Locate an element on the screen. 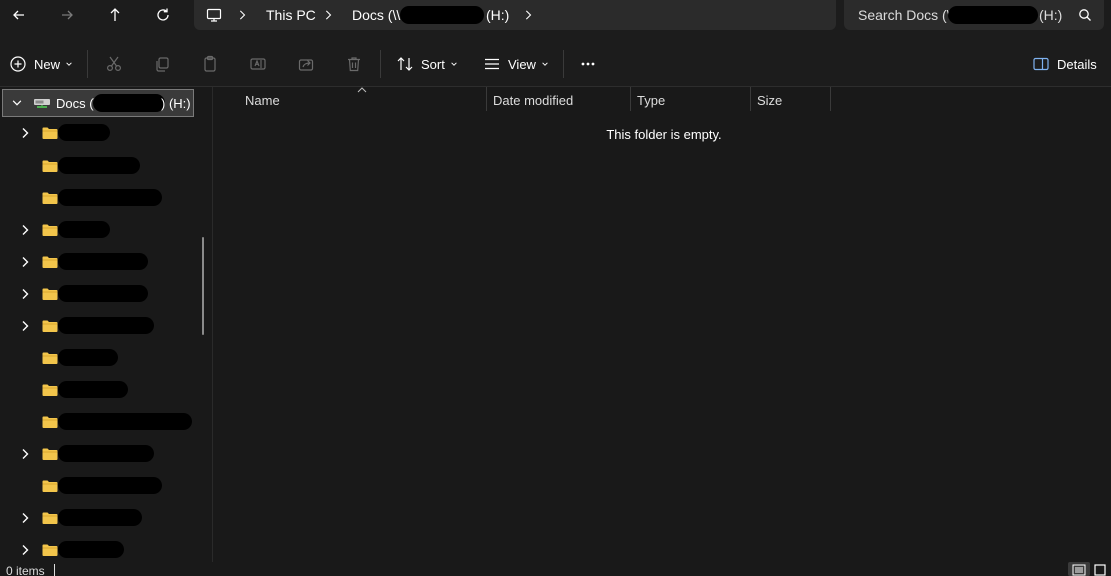 The height and width of the screenshot is (576, 1111). item-count: 0 items is located at coordinates (25, 570).